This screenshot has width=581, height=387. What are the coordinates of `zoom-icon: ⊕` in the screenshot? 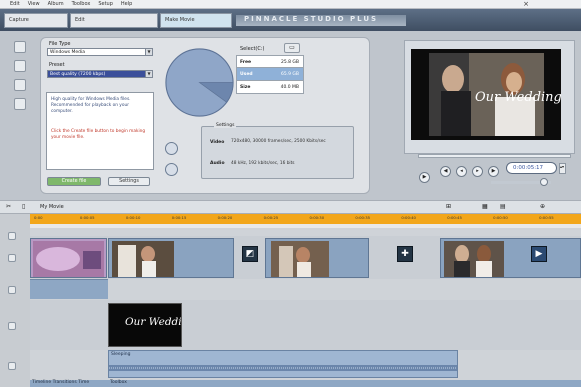 It's located at (542, 206).